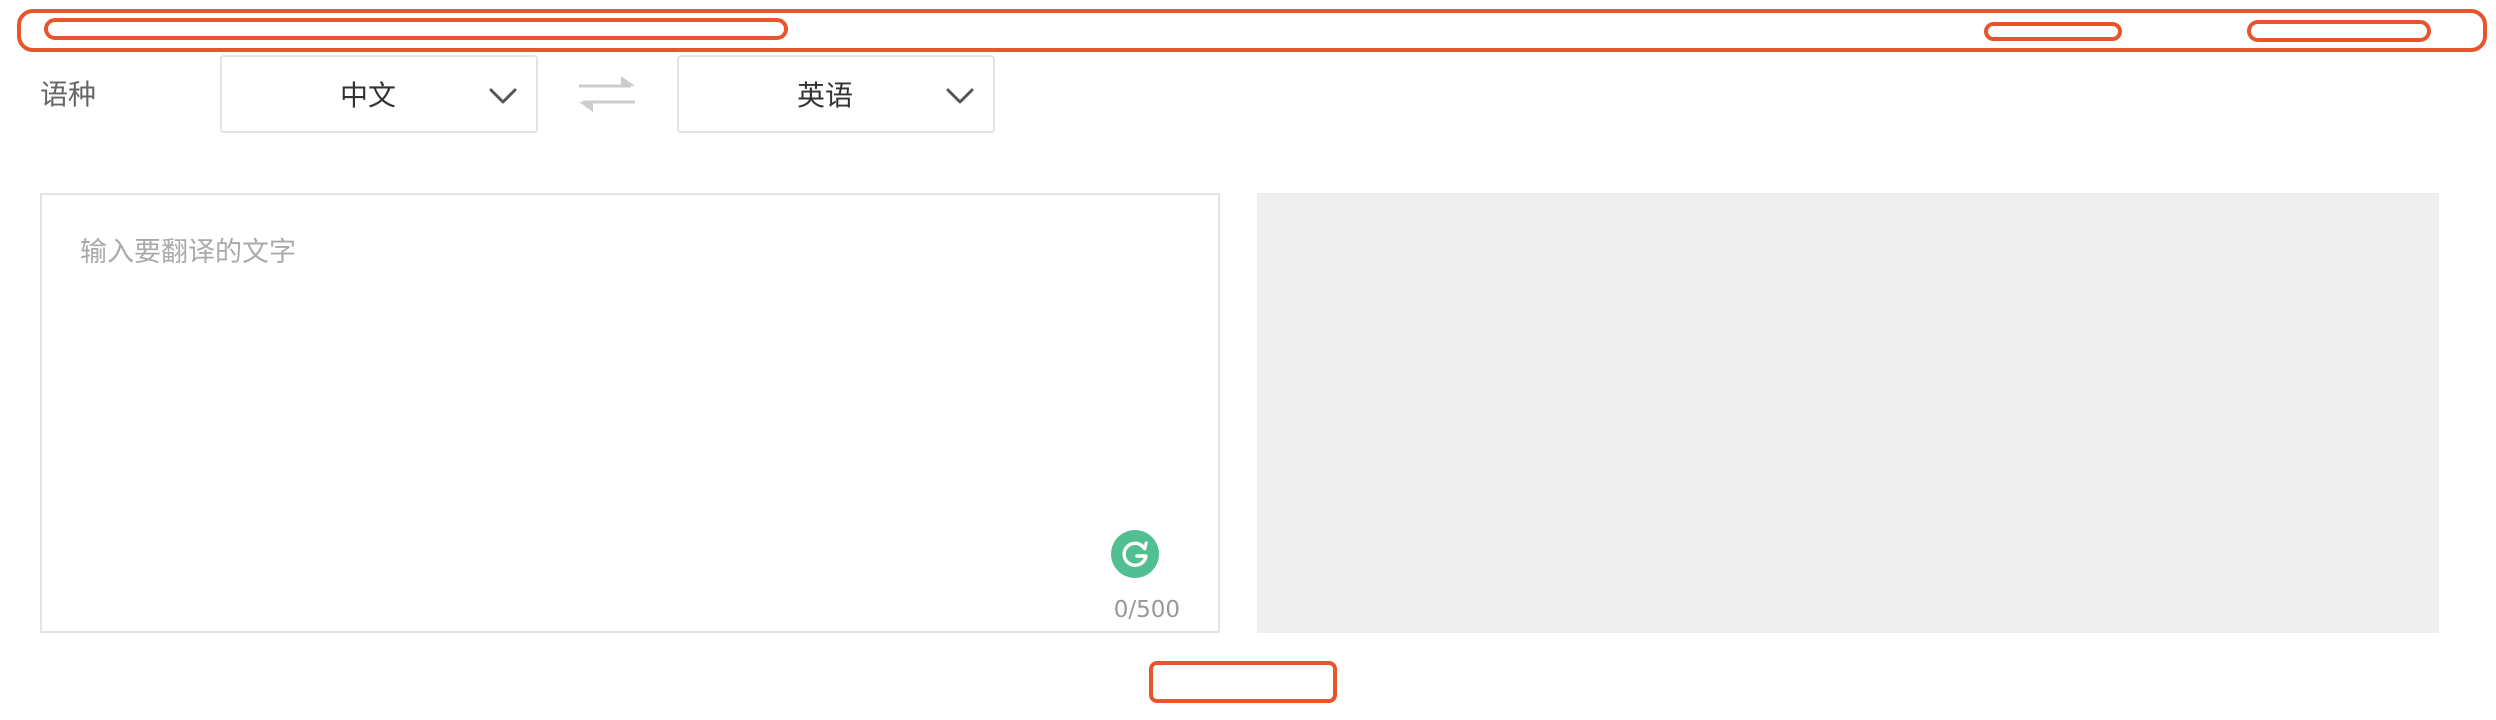  I want to click on target-language-select: 英语, so click(836, 94).